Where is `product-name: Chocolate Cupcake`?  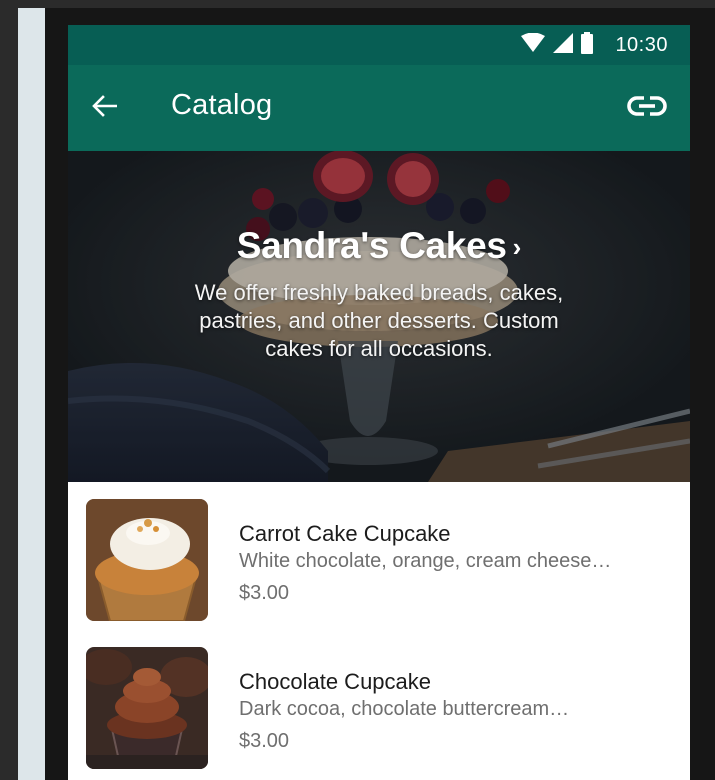
product-name: Chocolate Cupcake is located at coordinates (335, 681).